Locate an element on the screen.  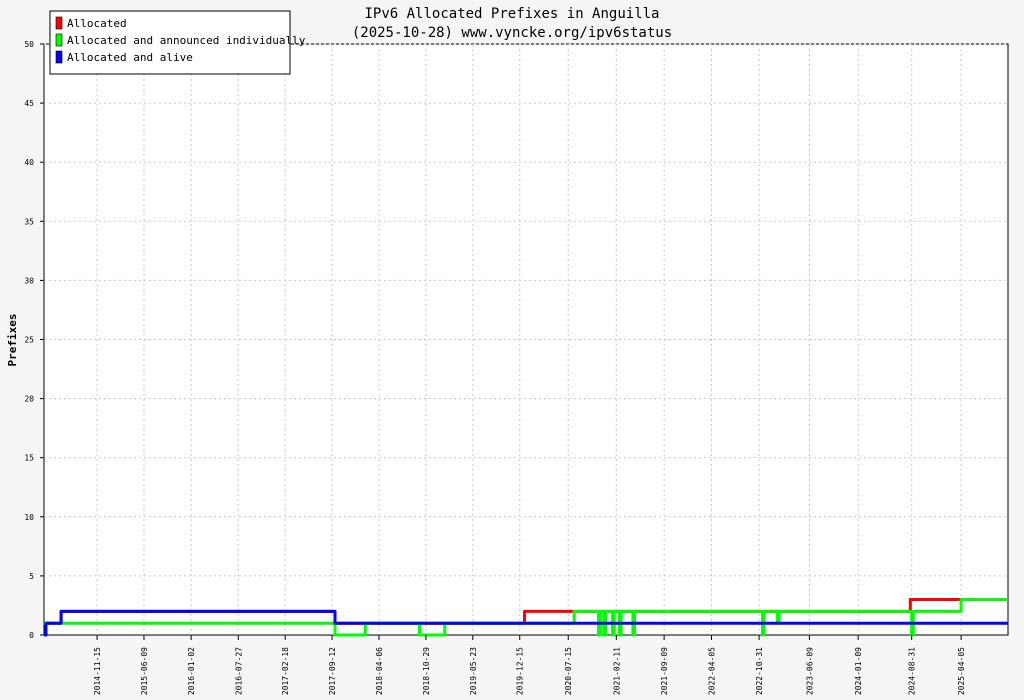
legend-entry: Allocated and alive is located at coordinates (130, 57).